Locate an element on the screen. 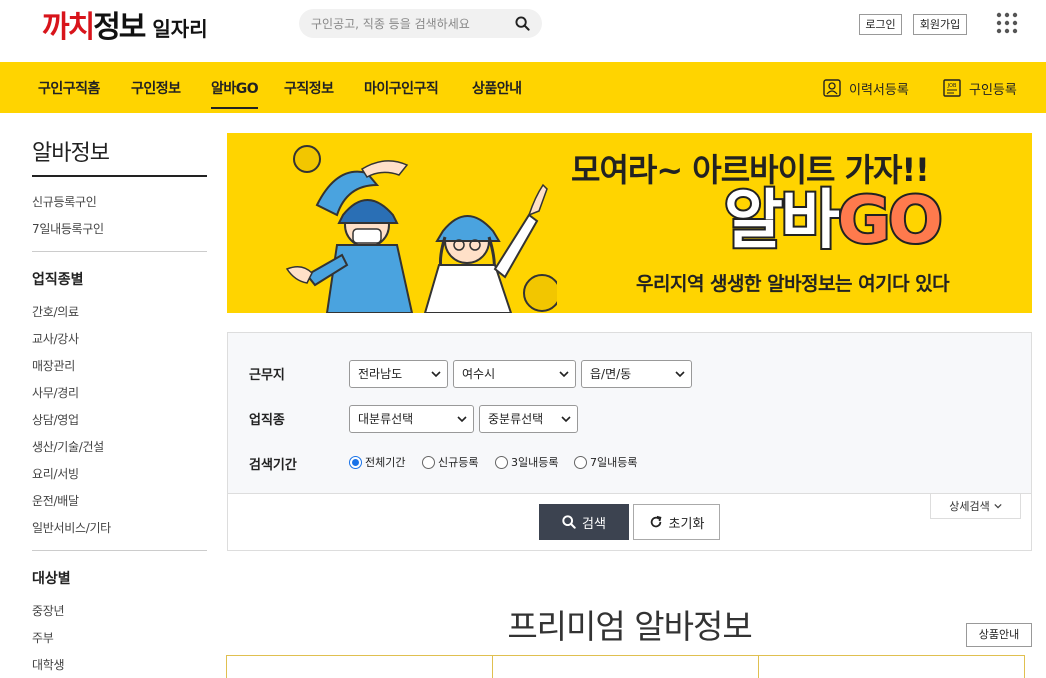 The image size is (1046, 678). period-radio-all: 전체기간 is located at coordinates (377, 462).